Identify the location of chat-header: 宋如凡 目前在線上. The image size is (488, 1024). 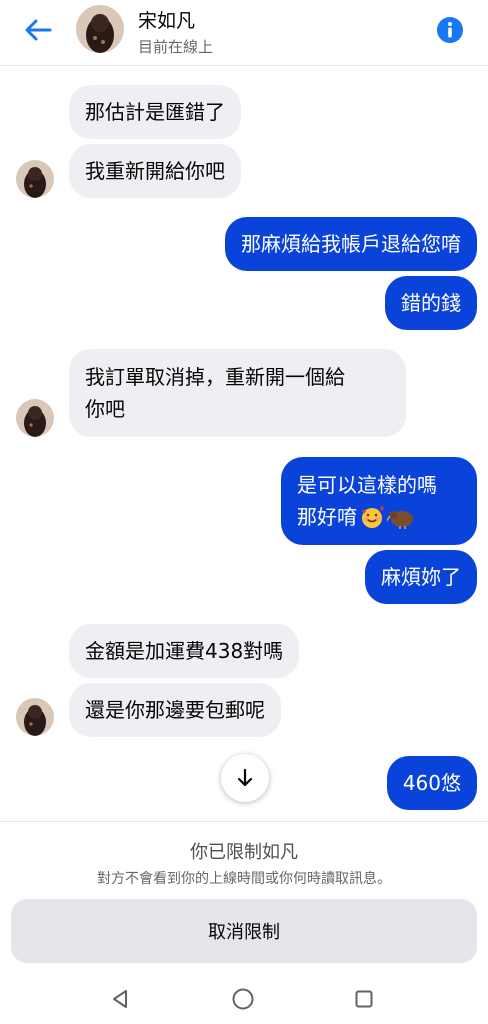
(244, 33).